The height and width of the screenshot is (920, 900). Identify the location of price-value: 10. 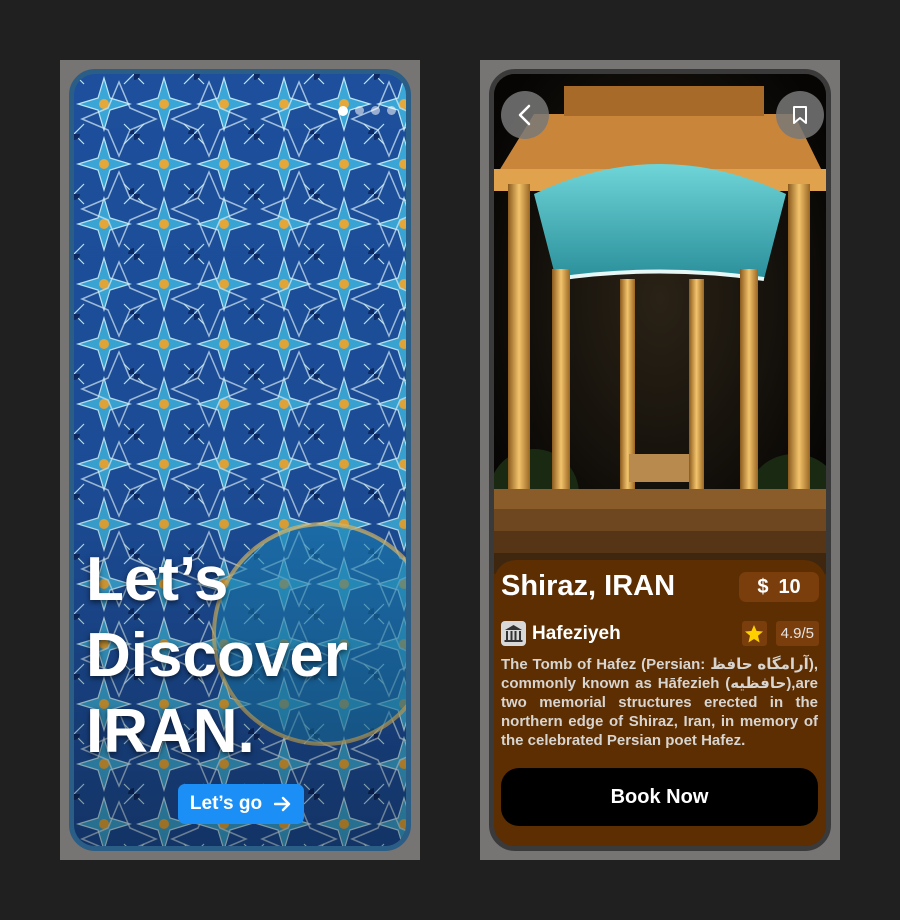
(789, 586).